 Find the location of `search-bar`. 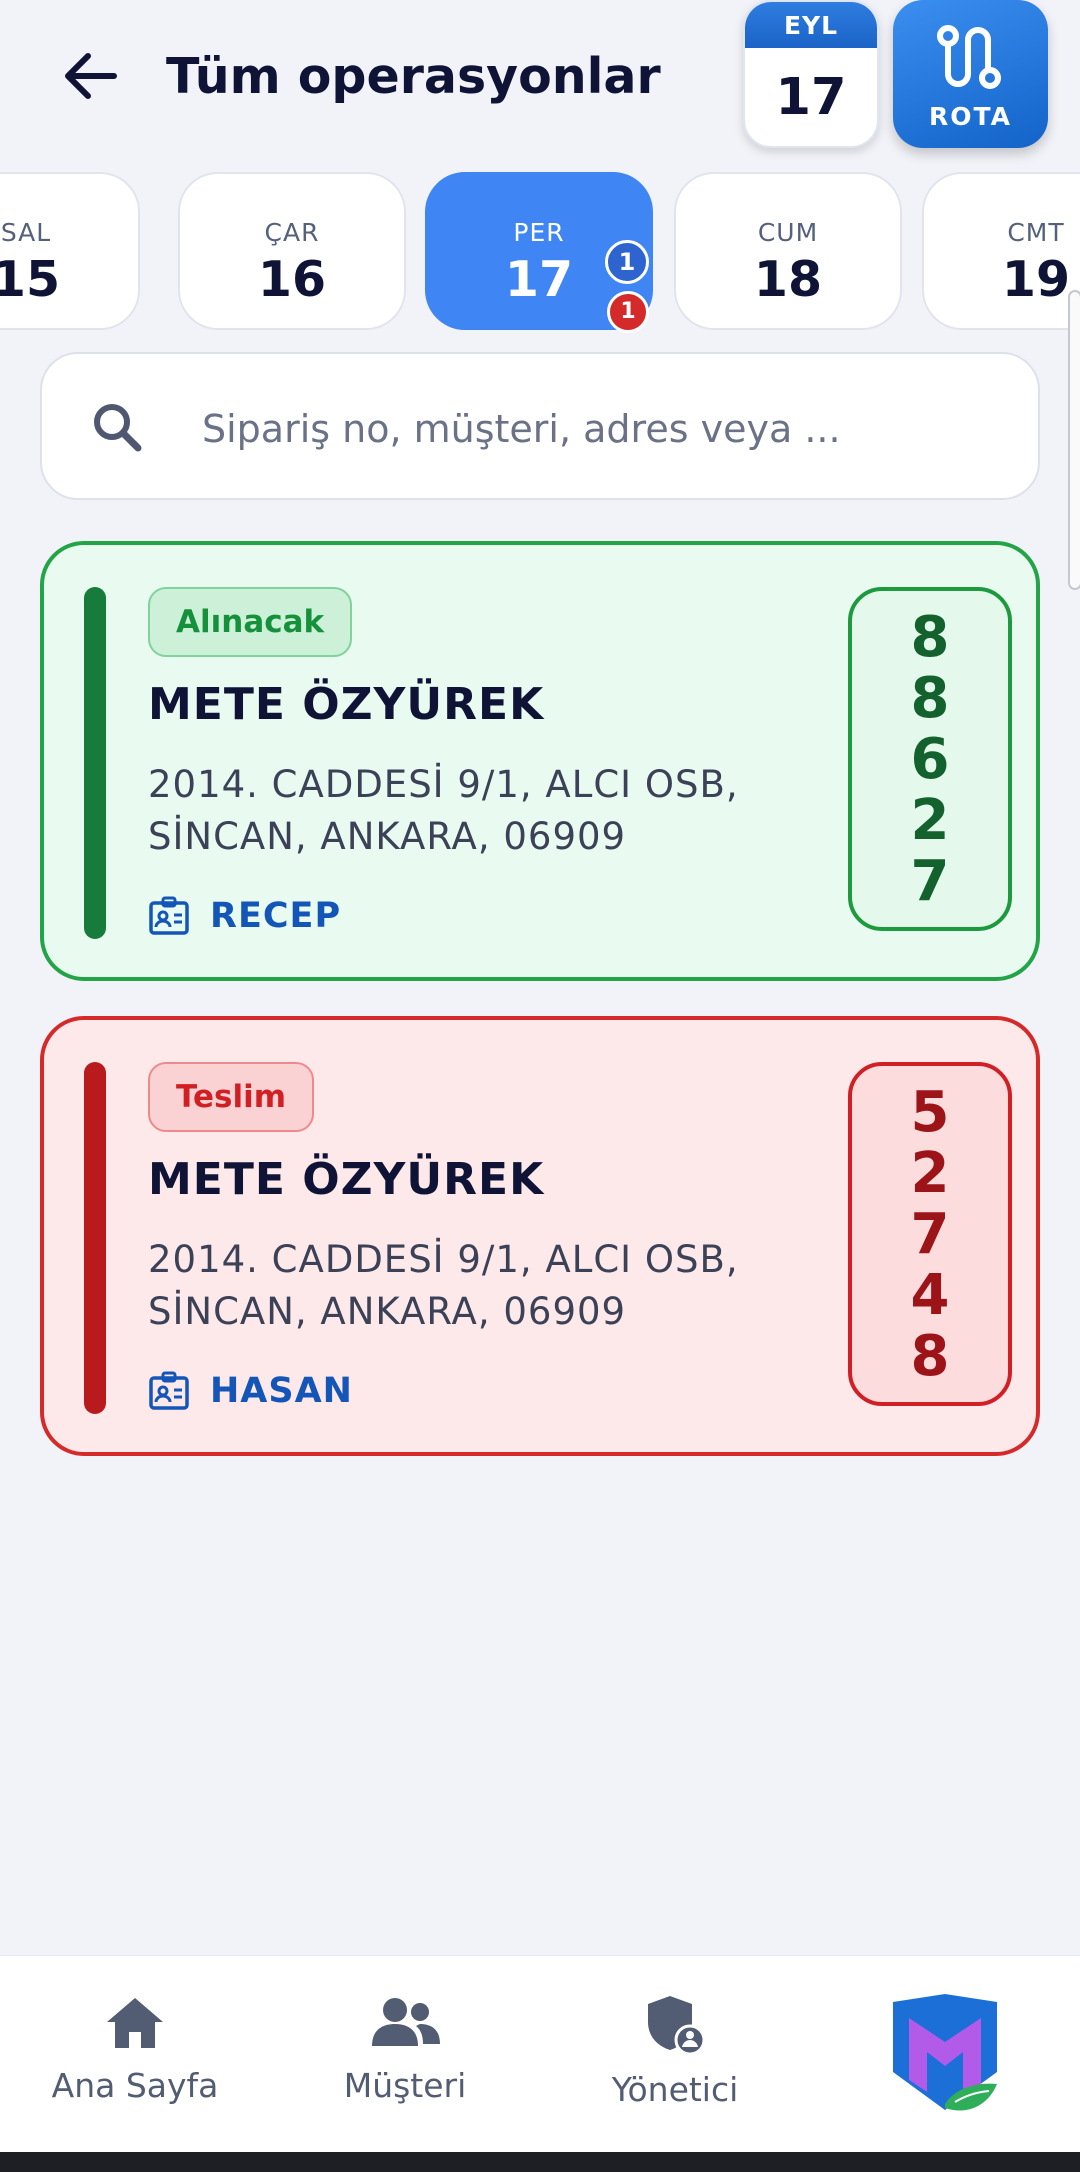

search-bar is located at coordinates (540, 426).